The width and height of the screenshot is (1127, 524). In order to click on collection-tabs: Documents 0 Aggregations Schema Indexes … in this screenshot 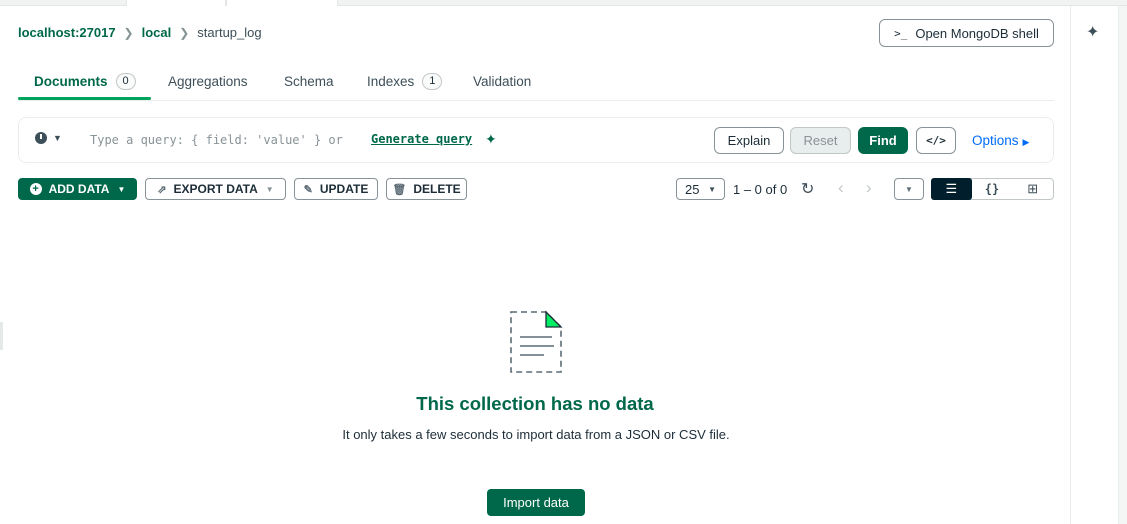, I will do `click(536, 81)`.